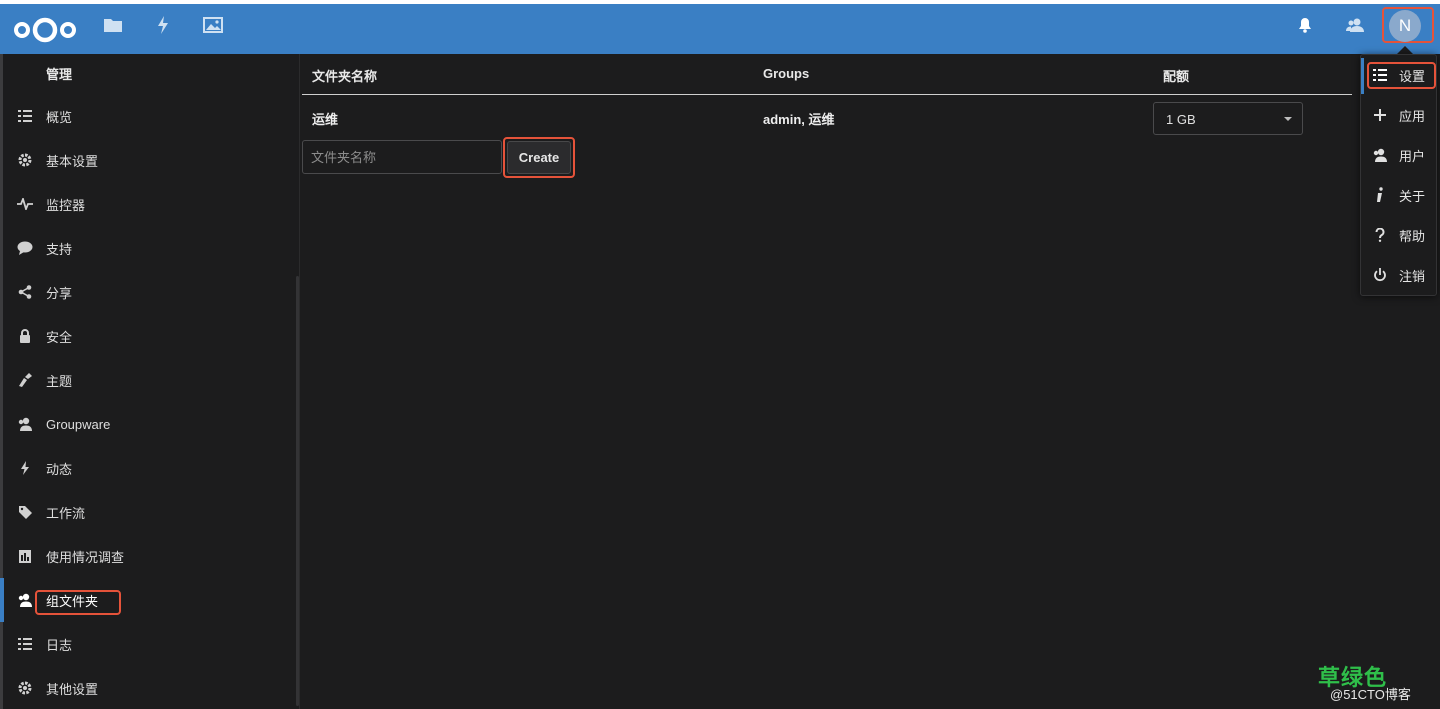  I want to click on group-icon, so click(25, 424).